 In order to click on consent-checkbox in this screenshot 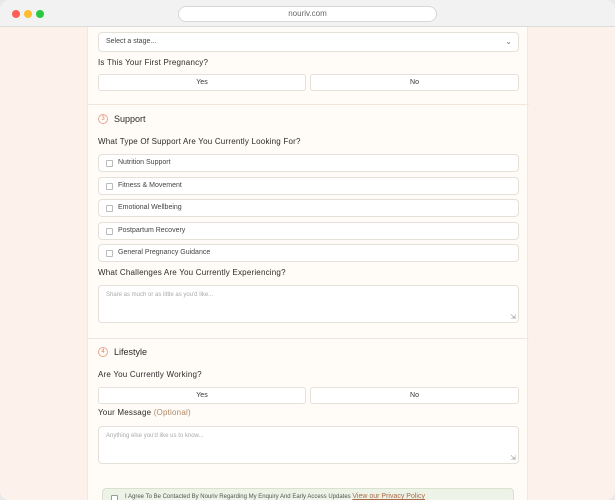, I will do `click(114, 497)`.